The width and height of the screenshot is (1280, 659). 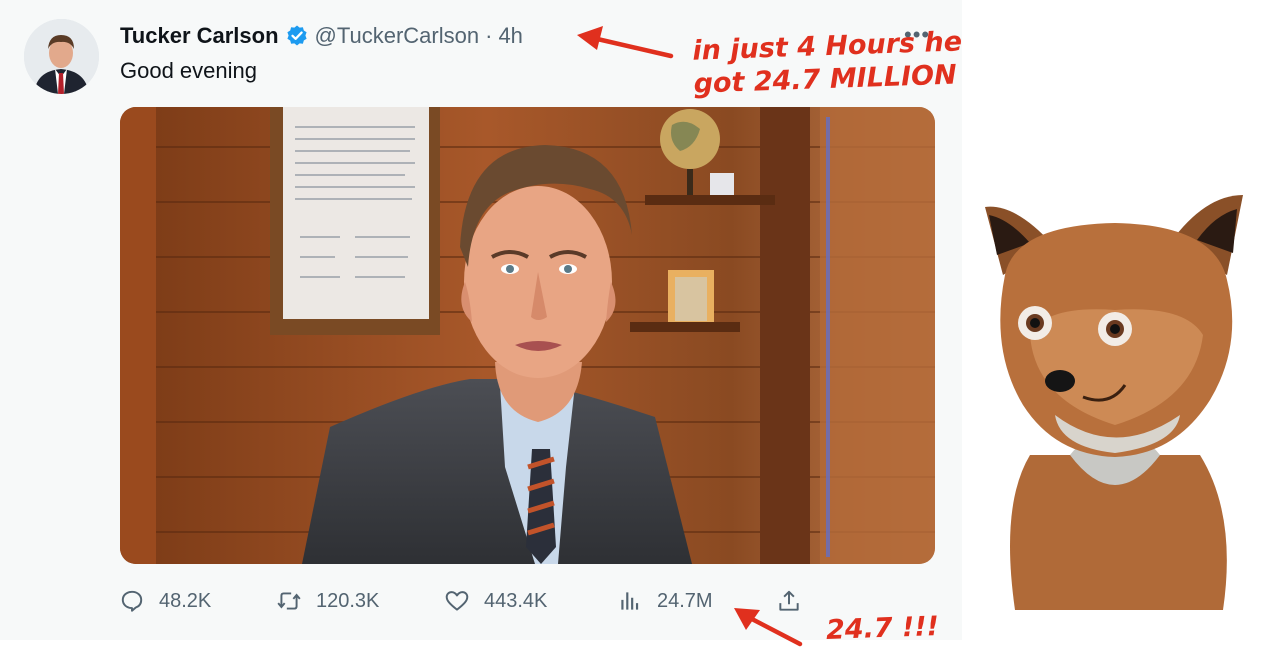 I want to click on reply-icon, so click(x=132, y=601).